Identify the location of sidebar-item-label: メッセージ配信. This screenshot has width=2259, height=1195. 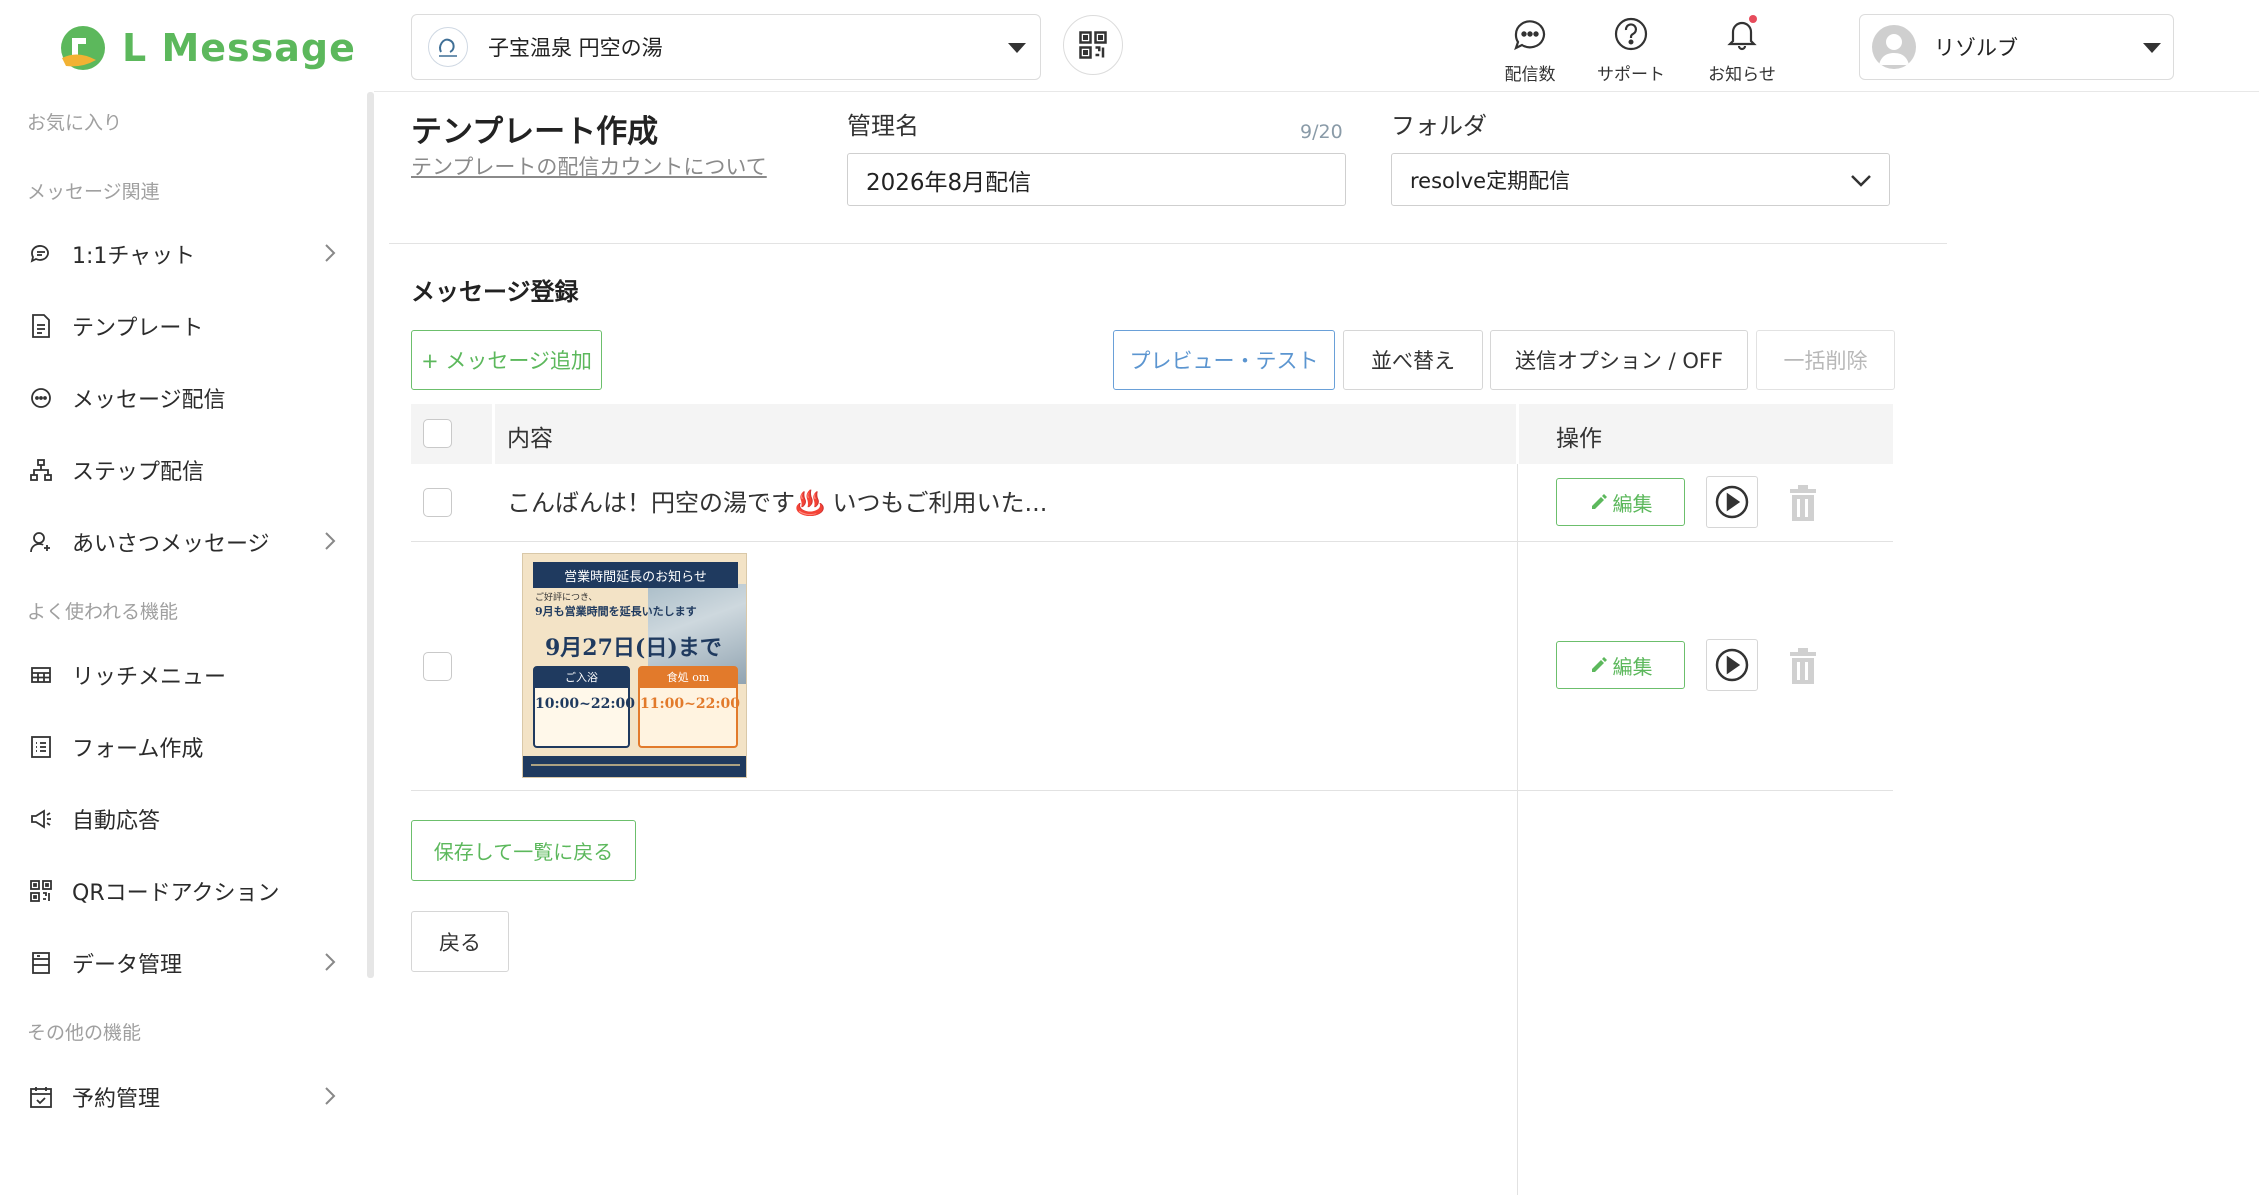
(149, 400).